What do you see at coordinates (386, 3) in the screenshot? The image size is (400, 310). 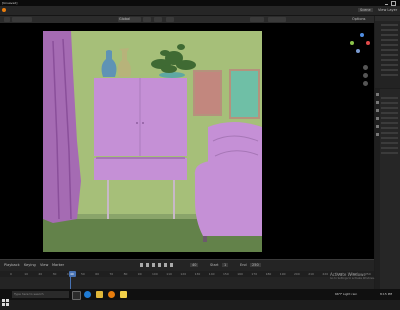 I see `minimize-icon` at bounding box center [386, 3].